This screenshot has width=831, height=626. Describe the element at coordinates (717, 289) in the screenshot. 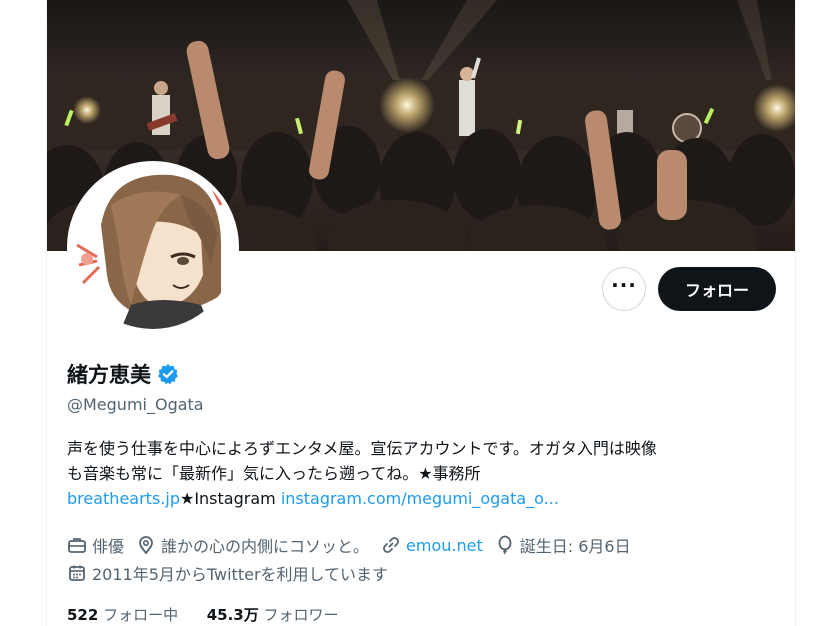

I see `follow-button: フォロー` at that location.